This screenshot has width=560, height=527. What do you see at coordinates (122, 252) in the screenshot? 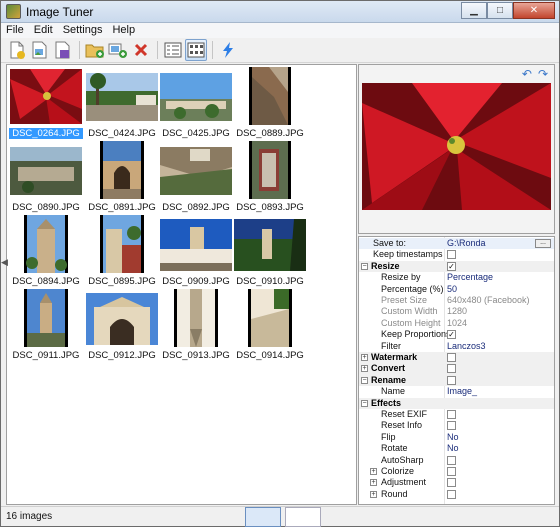
I see `thumbnail-item: DSC_0895.JPG` at bounding box center [122, 252].